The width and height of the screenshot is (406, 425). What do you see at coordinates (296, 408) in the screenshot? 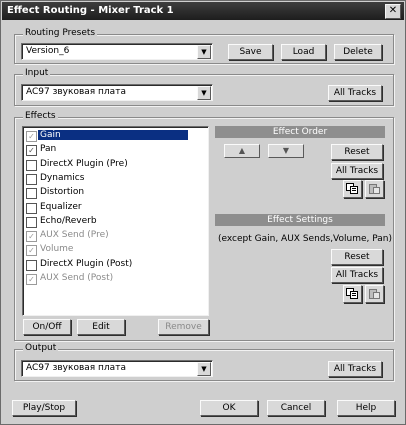
I see `cancel-button: Cancel` at bounding box center [296, 408].